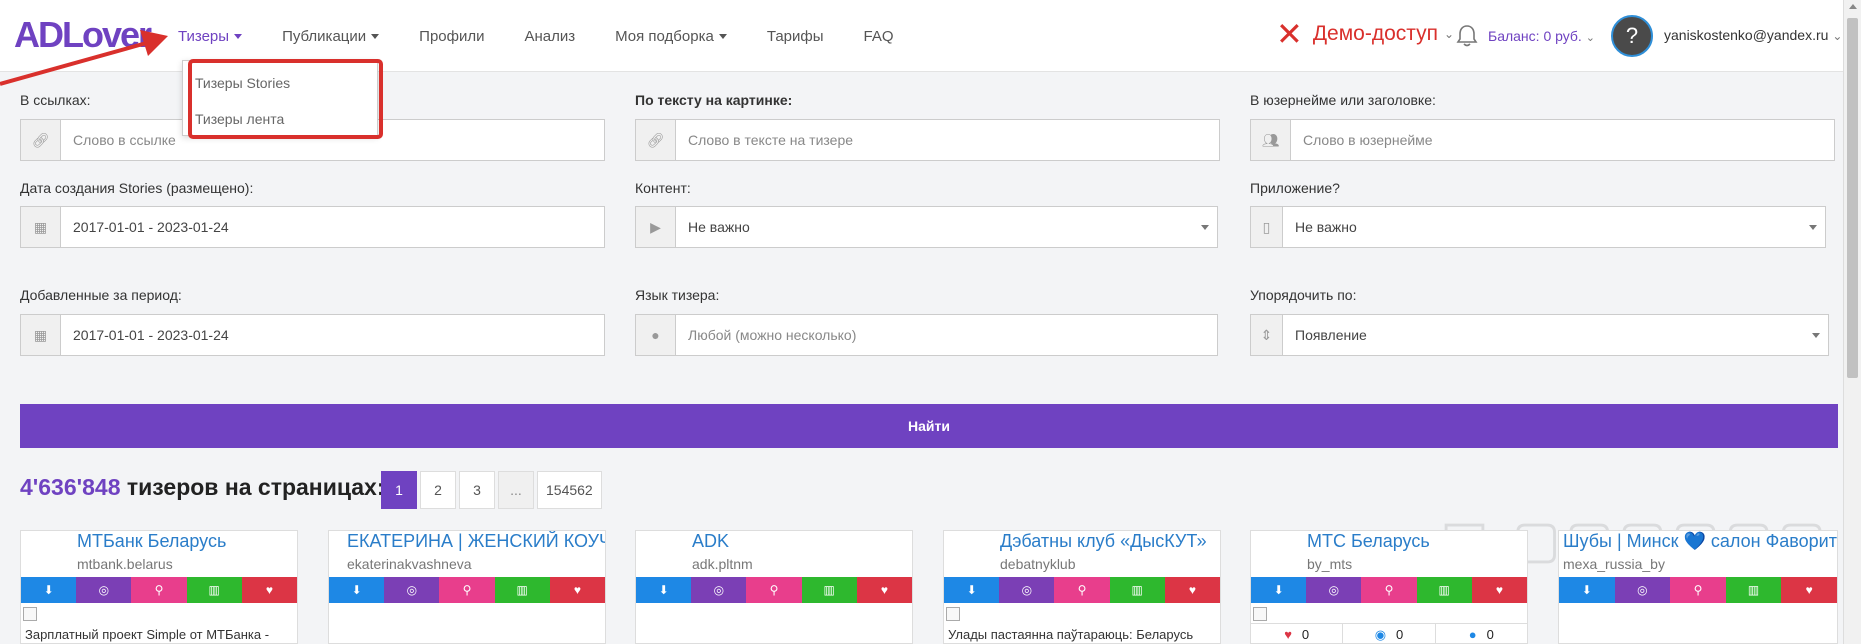  I want to click on nav-publications: Публикации, so click(331, 36).